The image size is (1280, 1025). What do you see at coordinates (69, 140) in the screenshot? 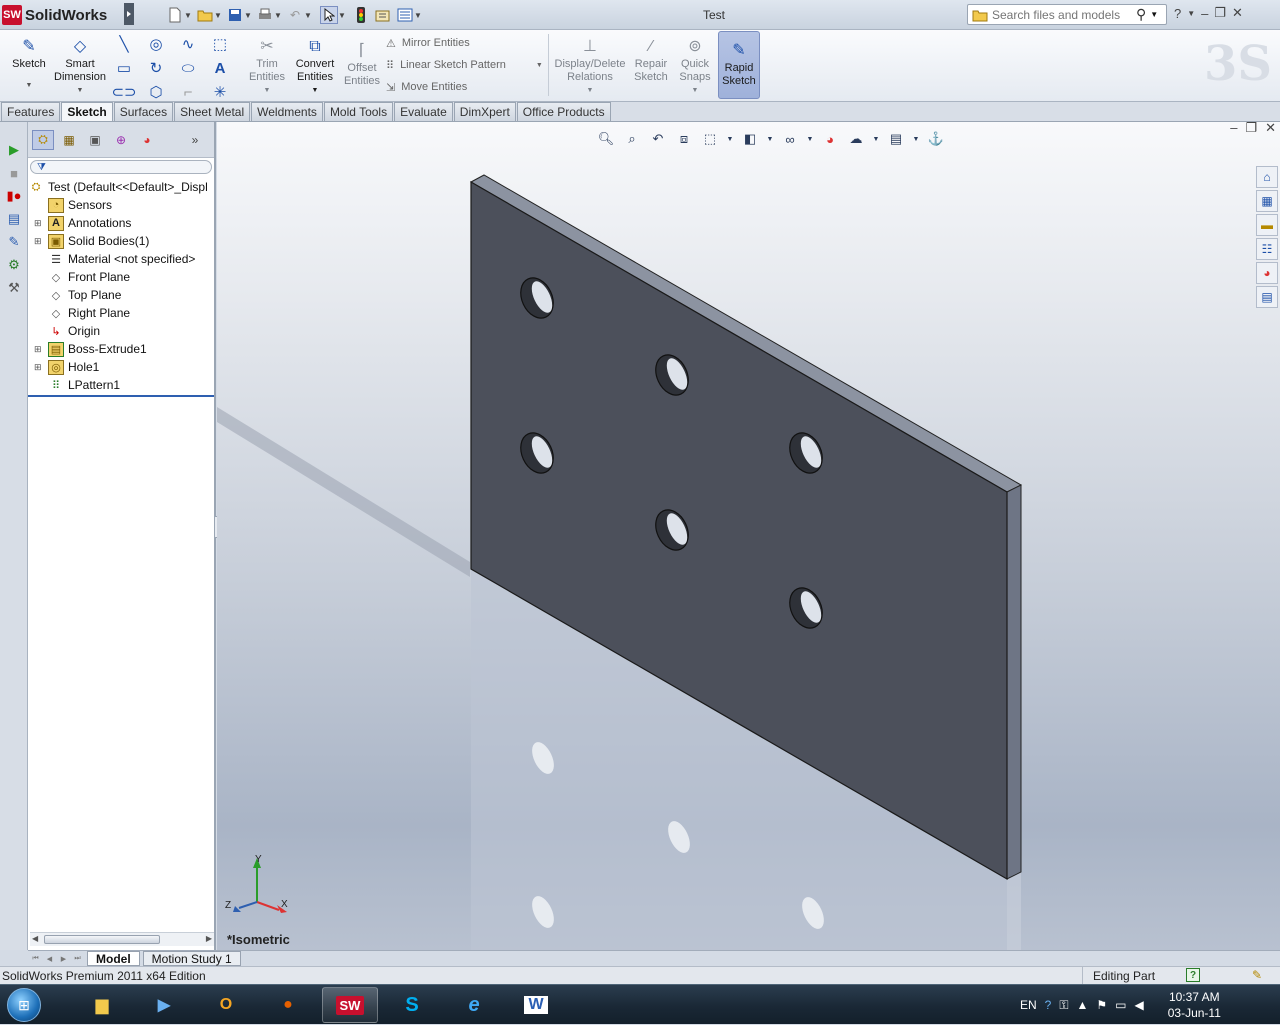
I see `property-manager-tab-icon: ▦` at bounding box center [69, 140].